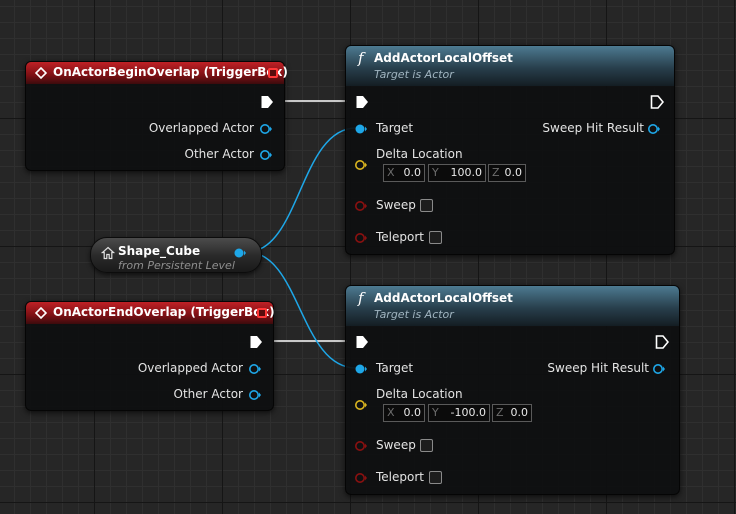 This screenshot has height=514, width=736. What do you see at coordinates (159, 251) in the screenshot?
I see `actor-reference-title: Shape_Cube` at bounding box center [159, 251].